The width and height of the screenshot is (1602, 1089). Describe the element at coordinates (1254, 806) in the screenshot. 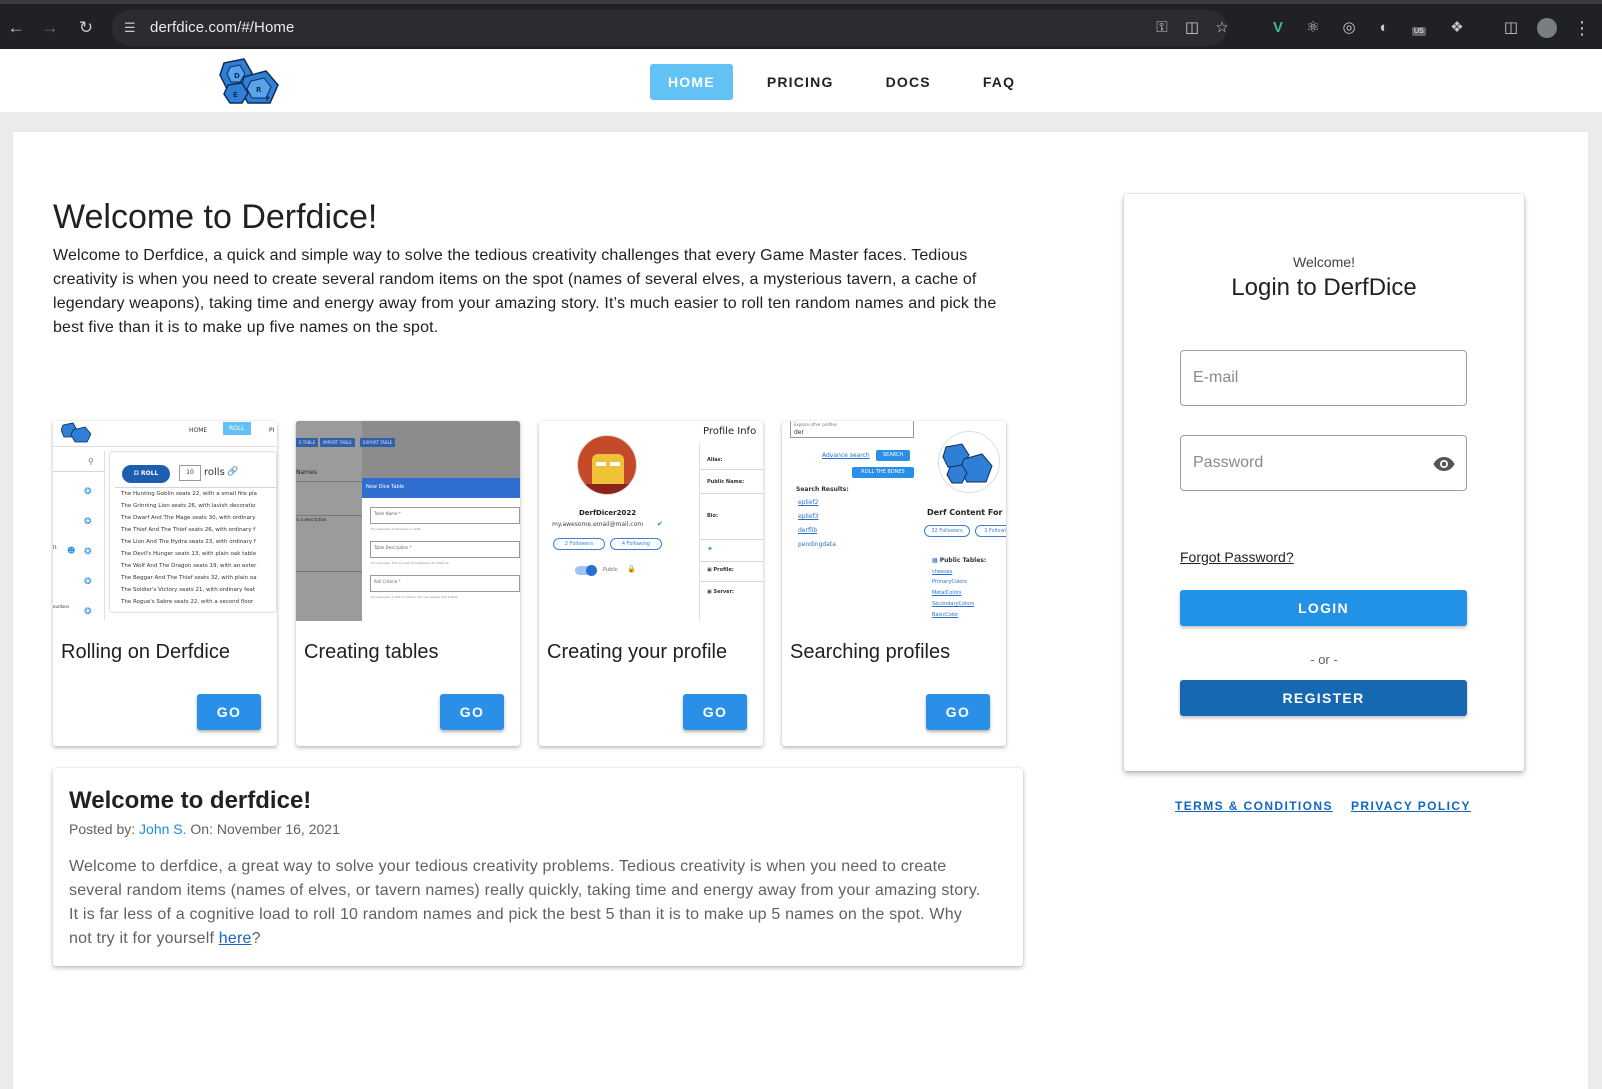

I see `terms-link: TERMS & CONDITIONS` at that location.